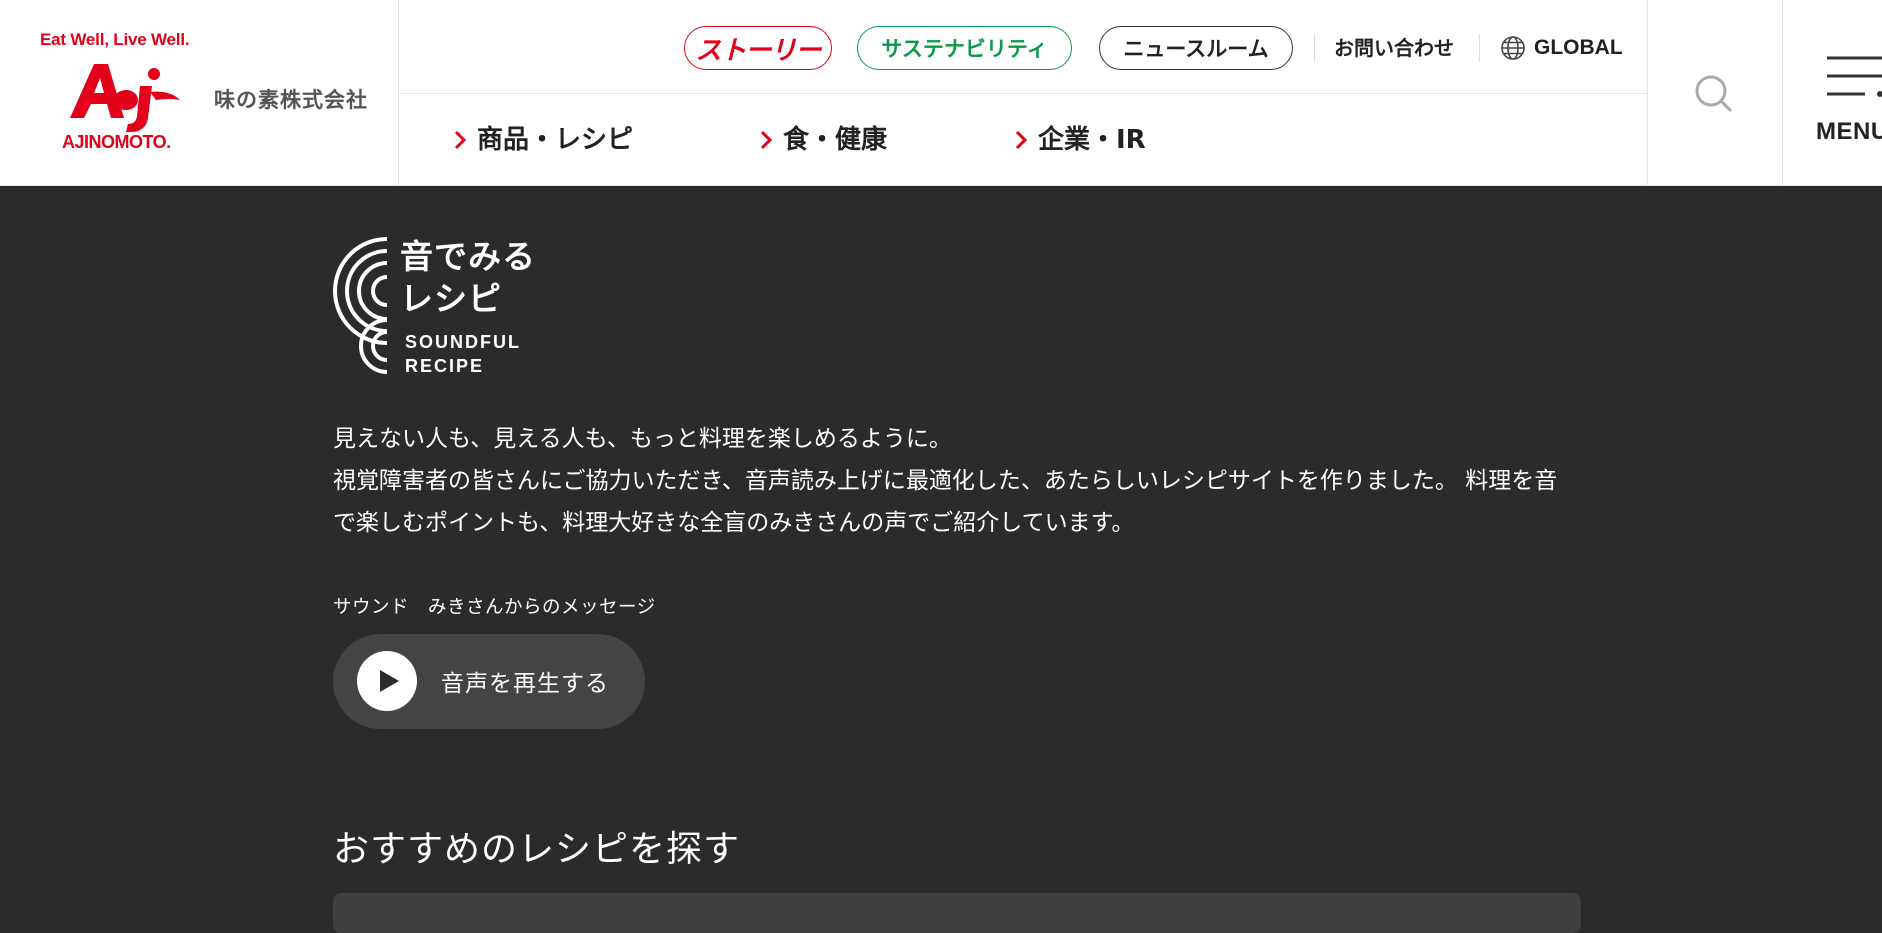  What do you see at coordinates (199, 93) in the screenshot?
I see `home-logo-link: Eat Well, Live Well. AJINOMOTO. 味の素株式会社` at bounding box center [199, 93].